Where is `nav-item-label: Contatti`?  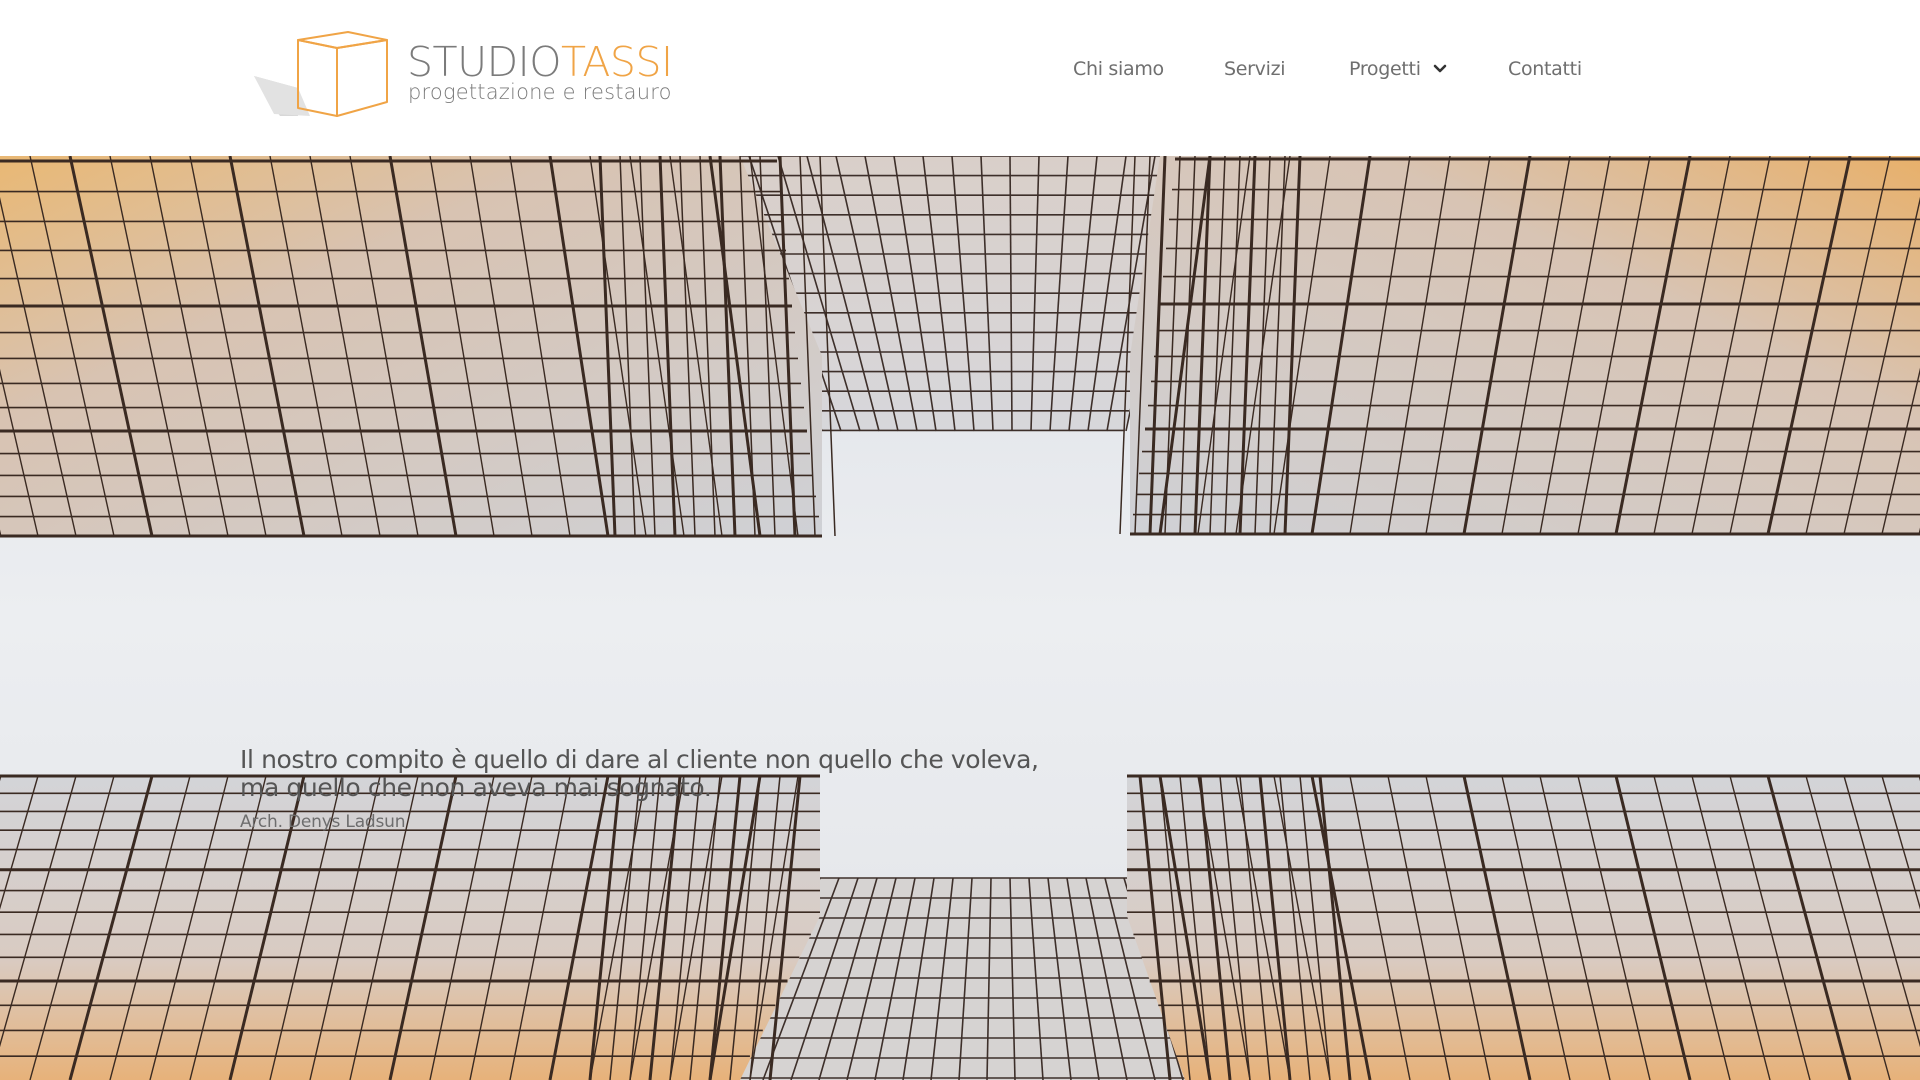 nav-item-label: Contatti is located at coordinates (1545, 69).